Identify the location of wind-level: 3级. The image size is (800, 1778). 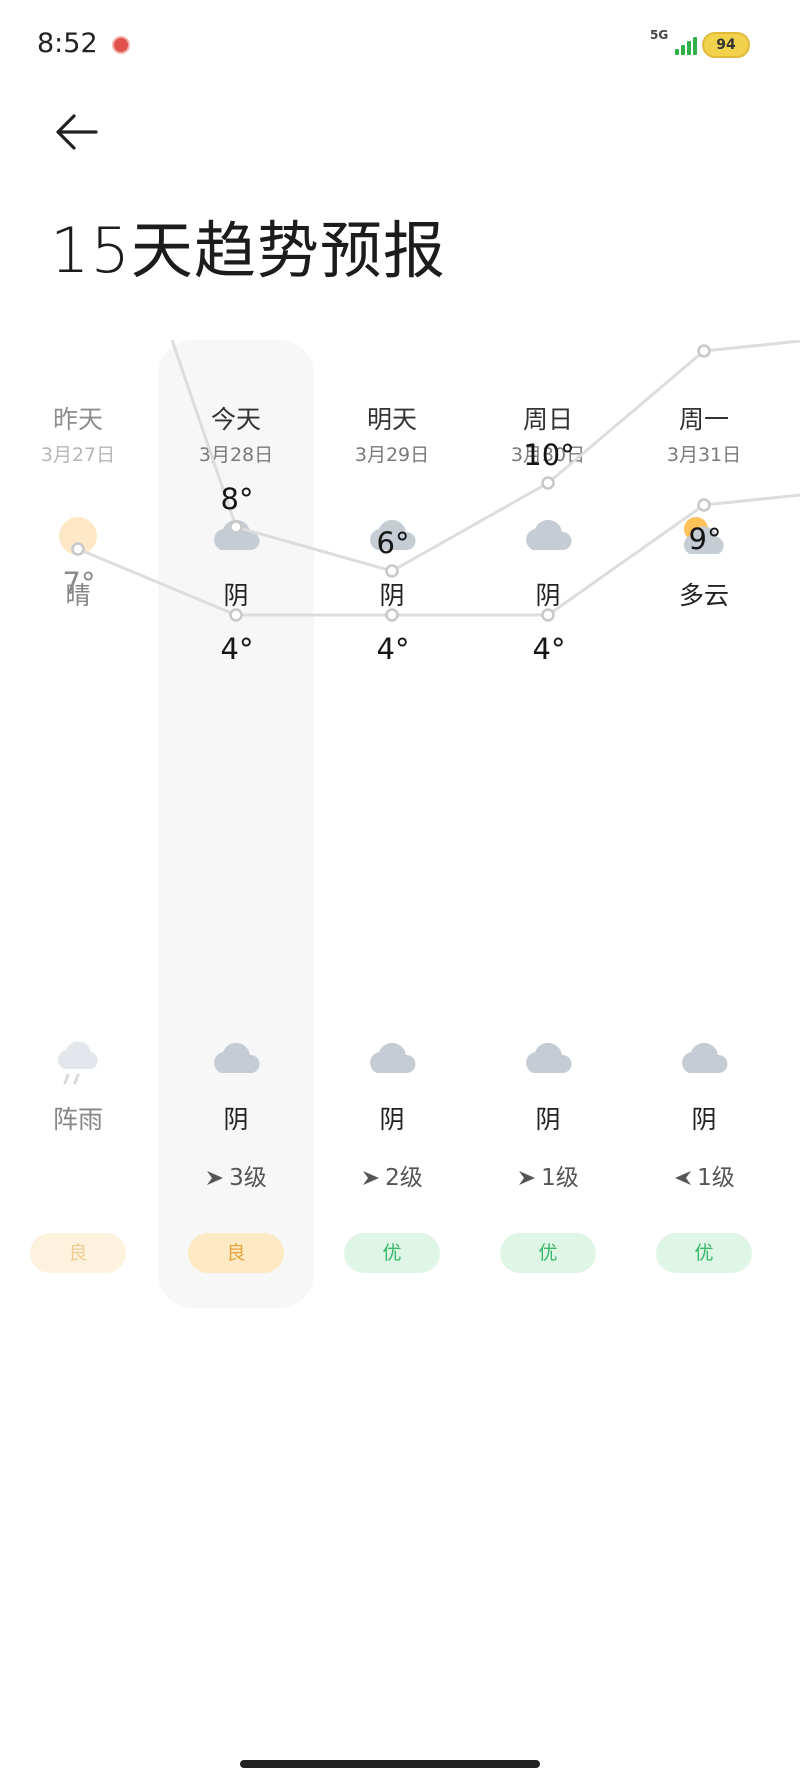
(236, 1175).